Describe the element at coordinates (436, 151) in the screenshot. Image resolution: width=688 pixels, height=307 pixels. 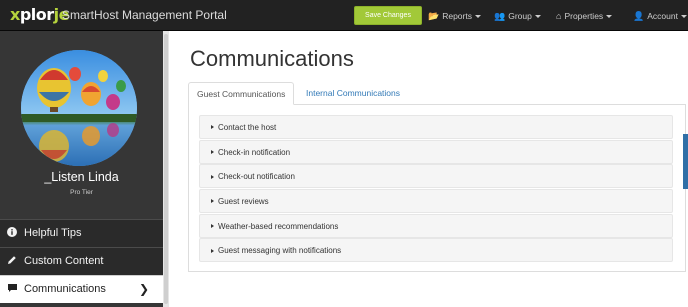
I see `accordion-item-check-in: Check-in notification` at that location.